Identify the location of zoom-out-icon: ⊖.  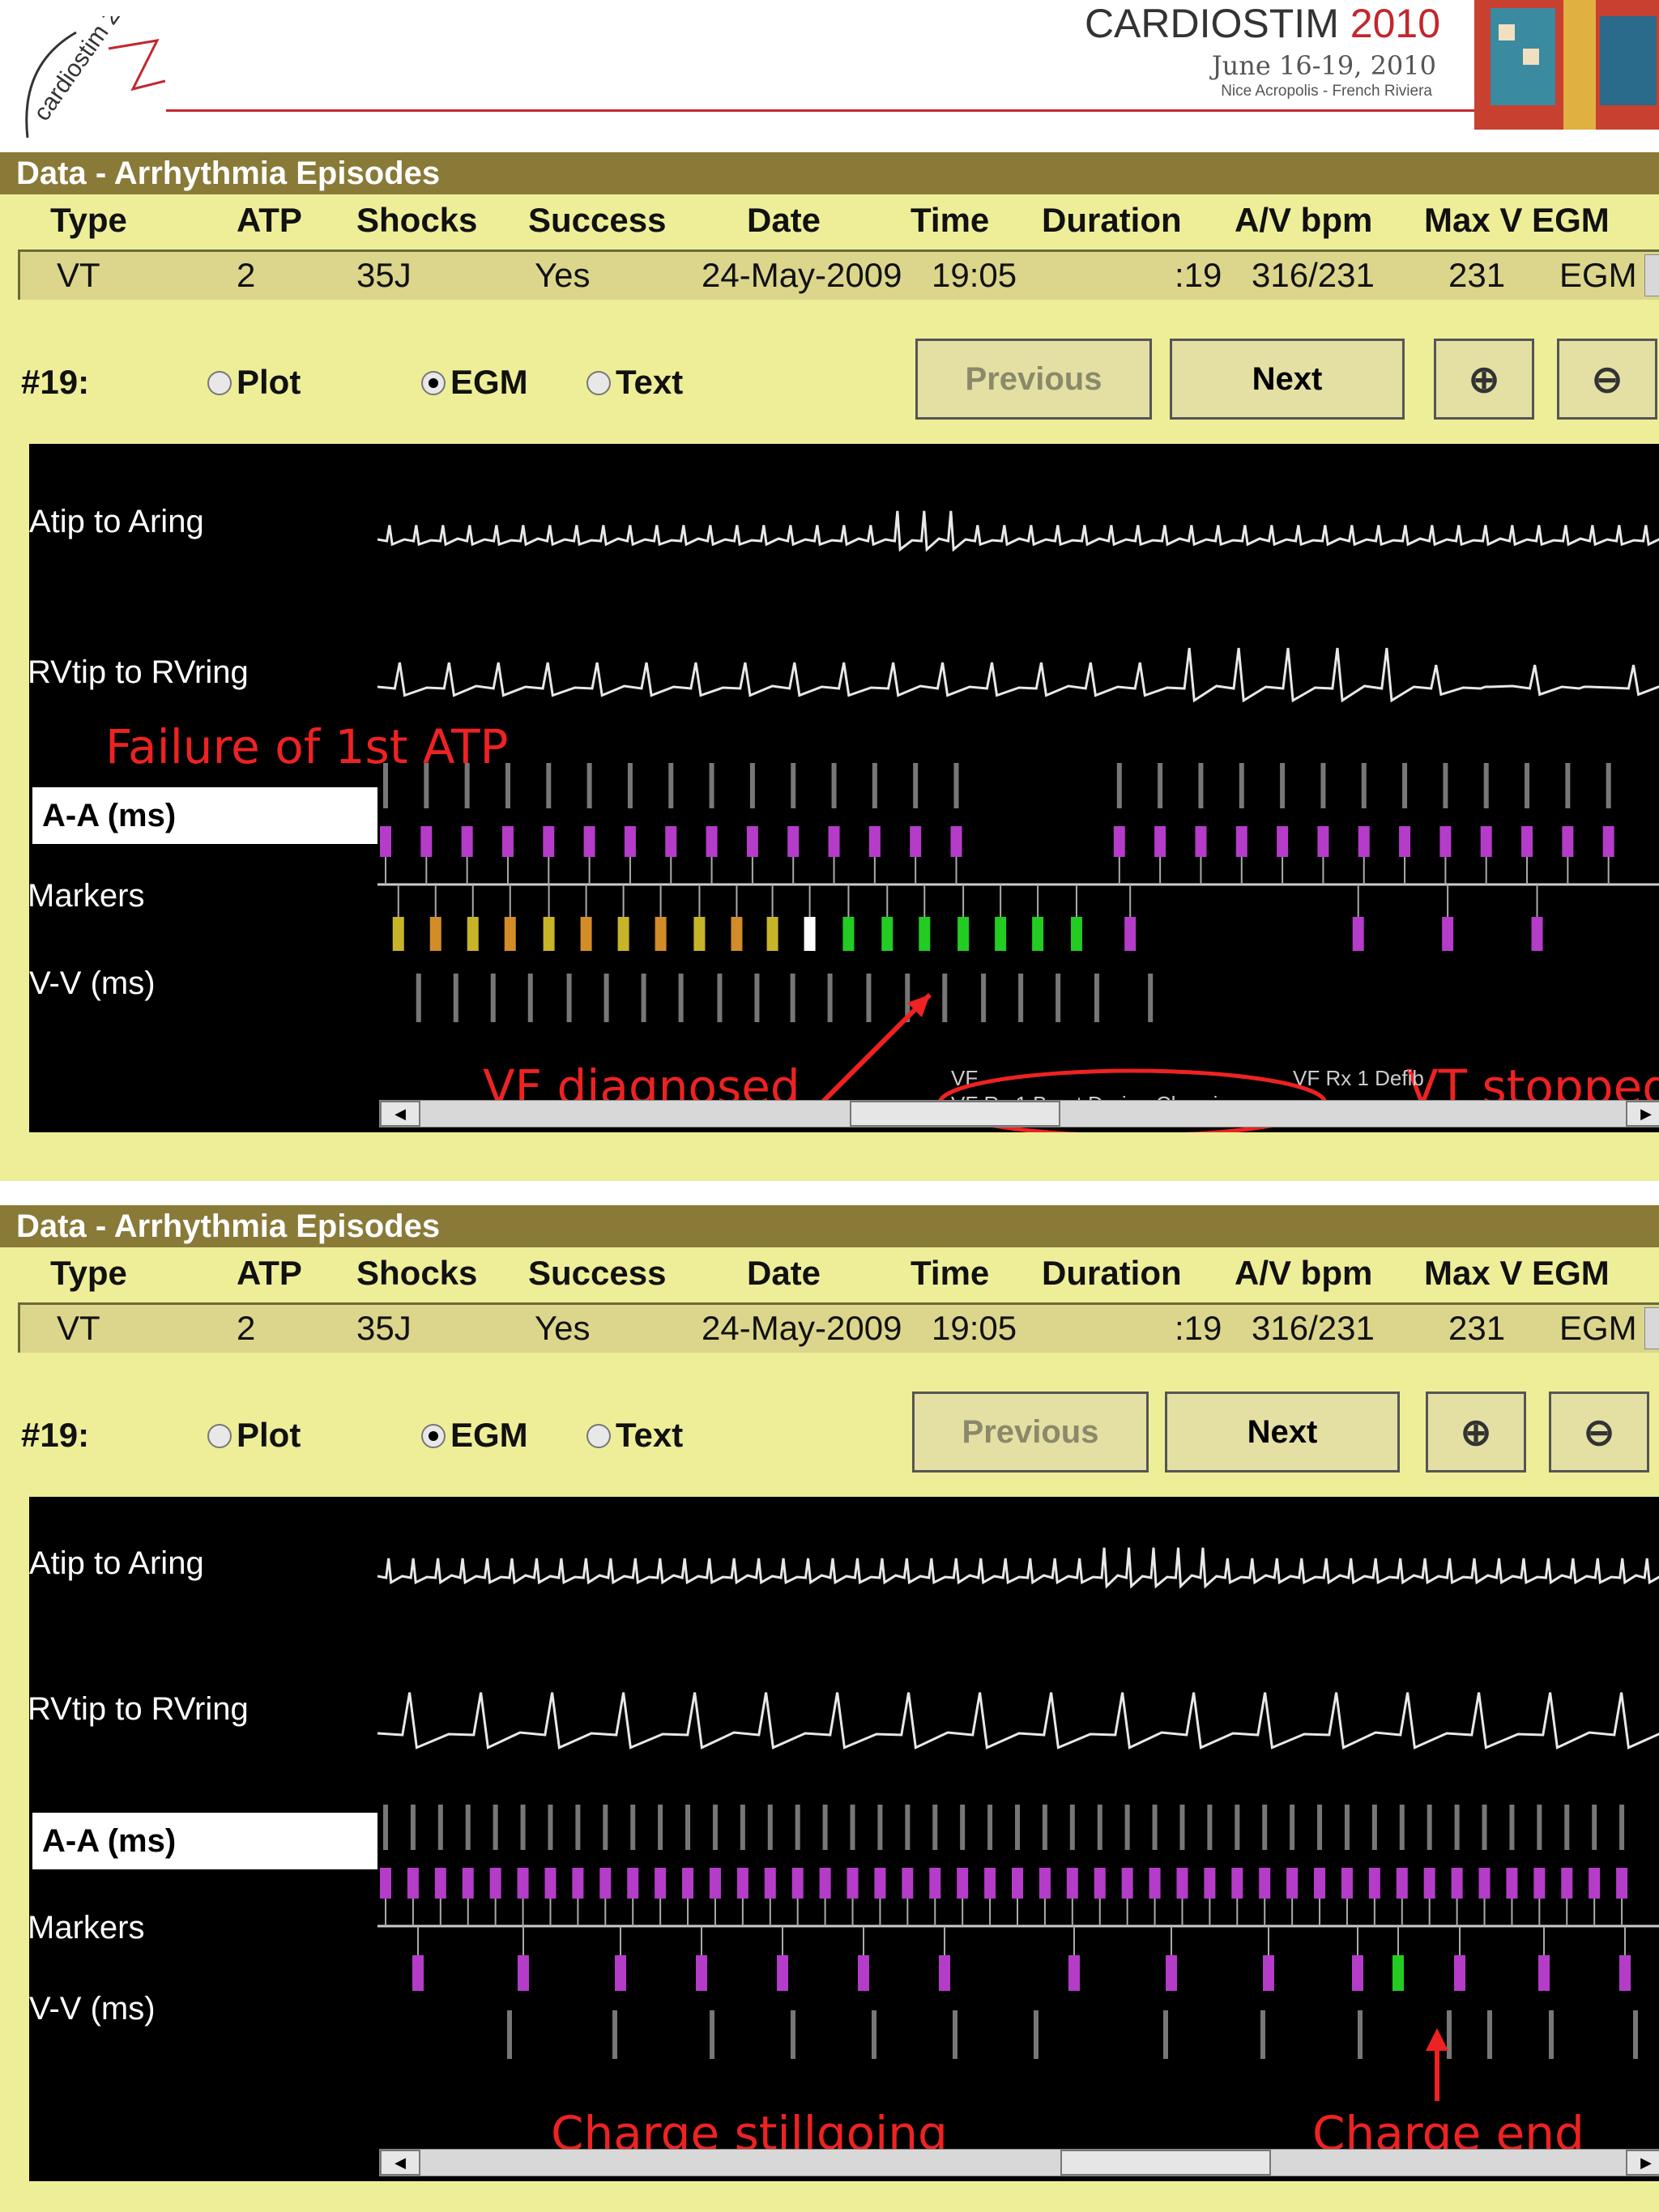
(1599, 1432).